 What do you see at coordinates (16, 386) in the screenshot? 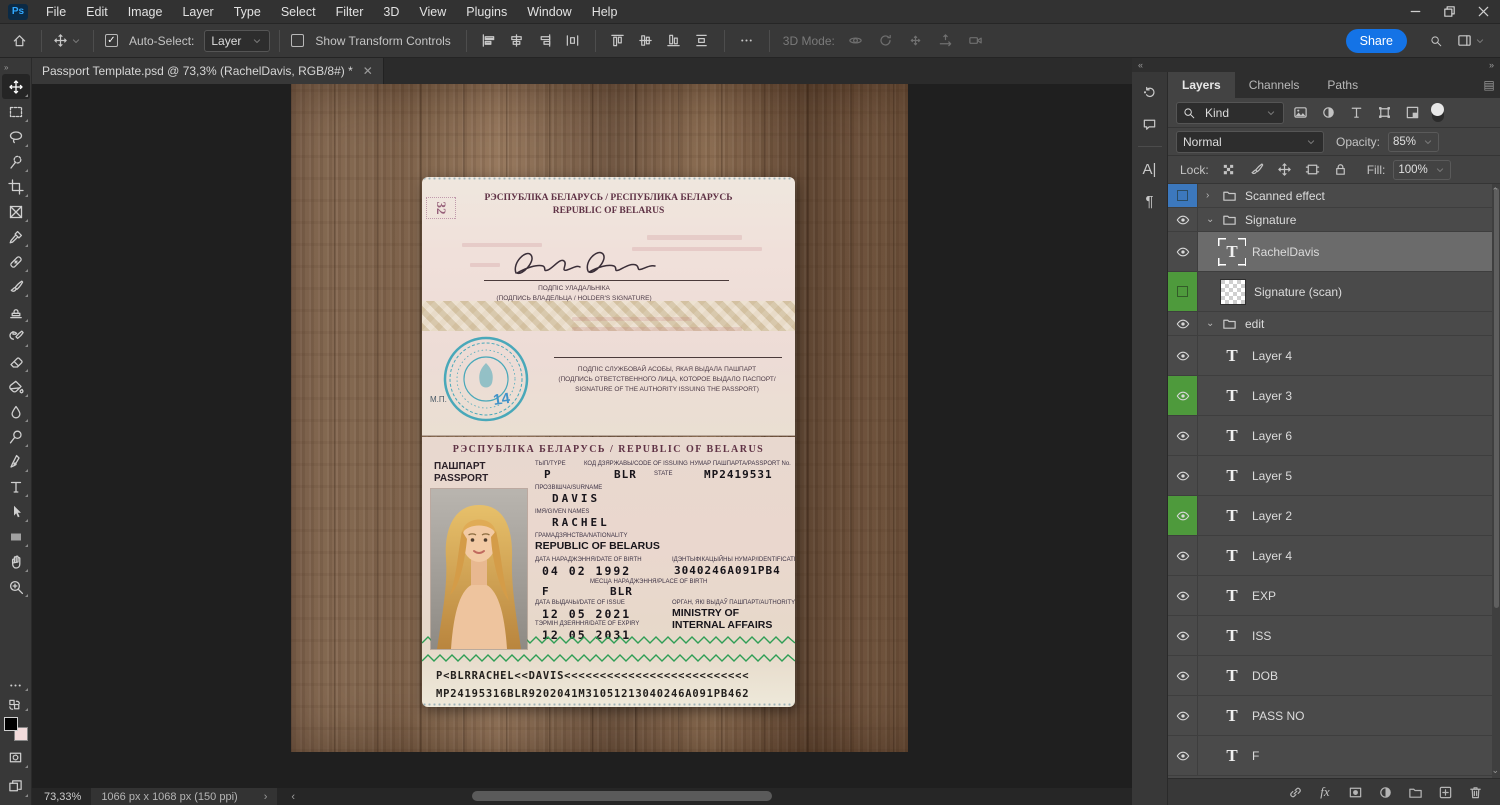
I see `paint-bucket-tool` at bounding box center [16, 386].